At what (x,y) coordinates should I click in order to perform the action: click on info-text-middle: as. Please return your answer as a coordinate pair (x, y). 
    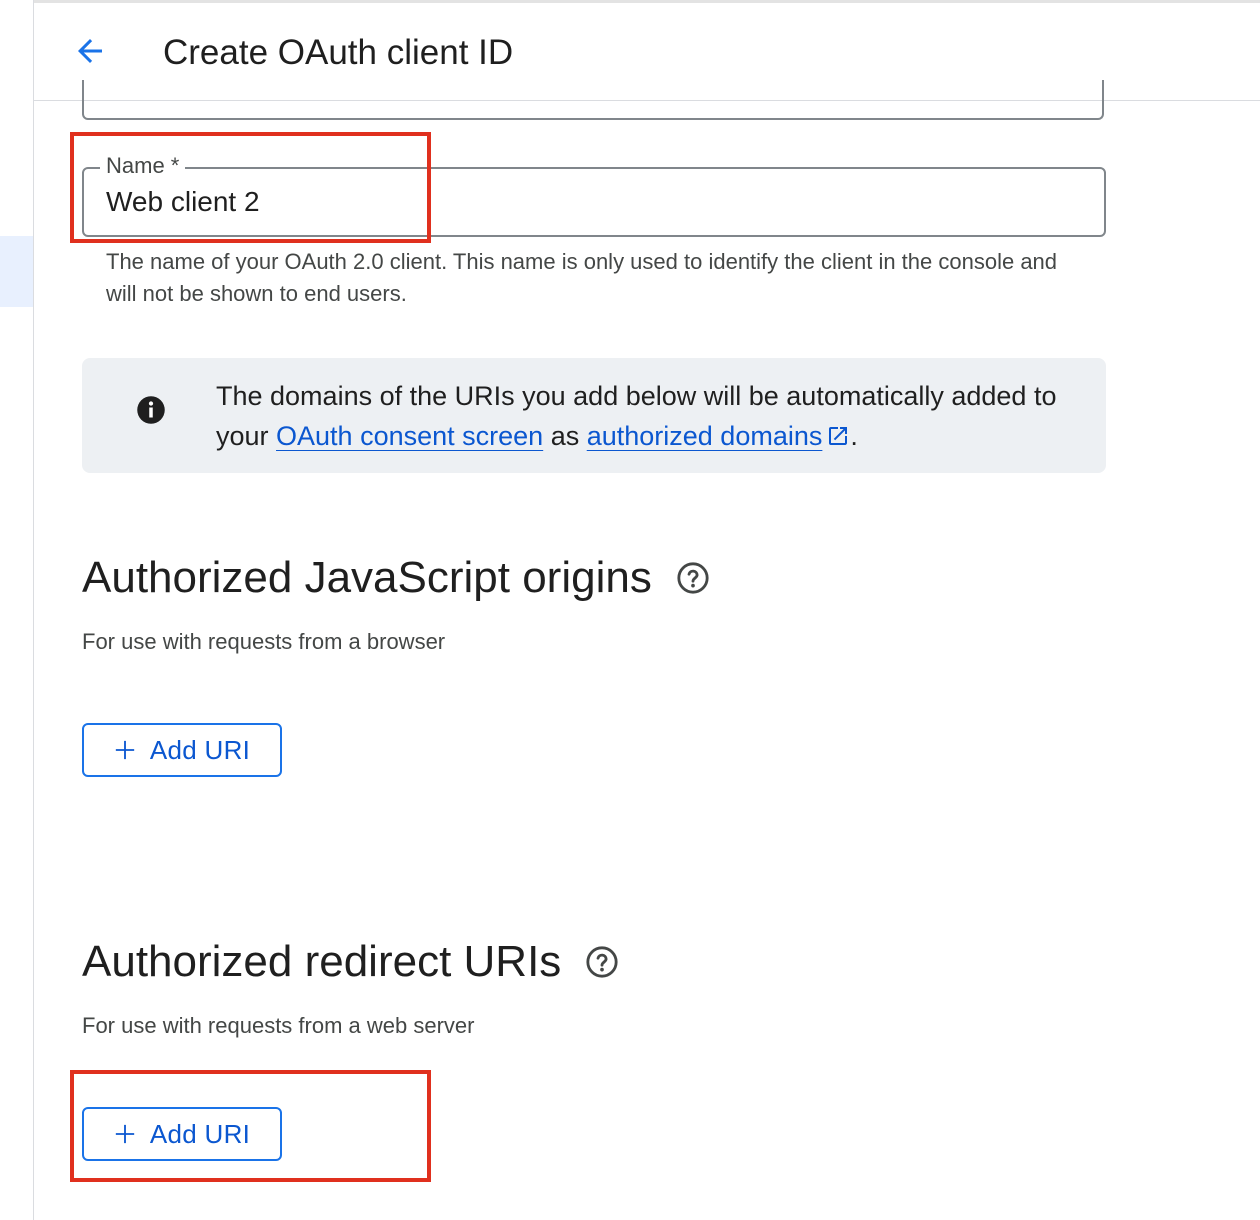
    Looking at the image, I should click on (565, 436).